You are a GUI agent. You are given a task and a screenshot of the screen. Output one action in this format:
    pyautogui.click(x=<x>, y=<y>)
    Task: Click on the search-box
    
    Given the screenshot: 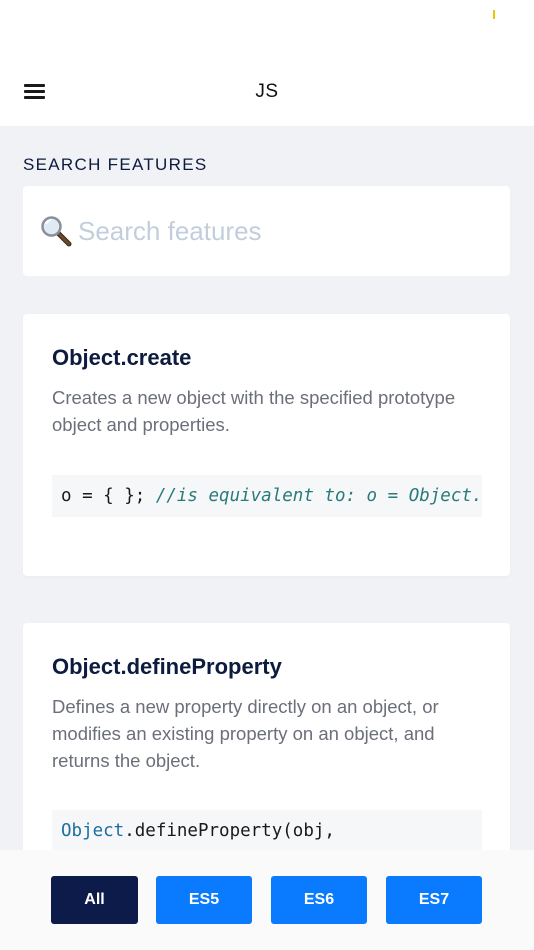 What is the action you would take?
    pyautogui.click(x=266, y=231)
    